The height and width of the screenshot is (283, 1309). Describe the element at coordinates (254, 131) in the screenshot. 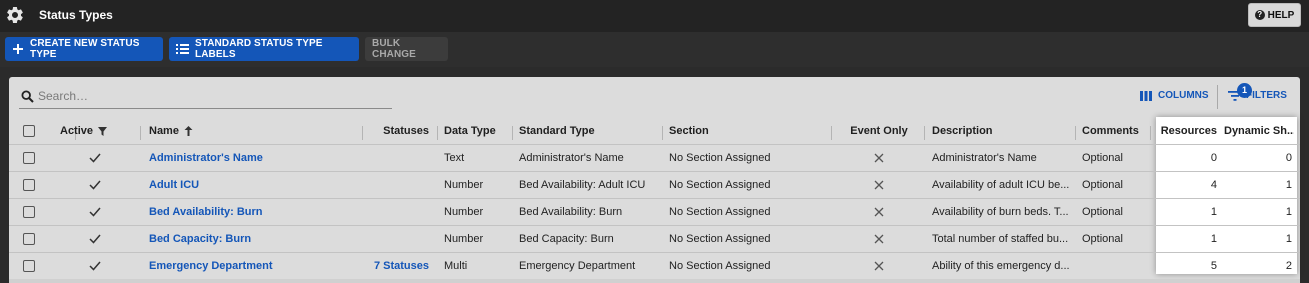

I see `column-header-name: Name` at that location.